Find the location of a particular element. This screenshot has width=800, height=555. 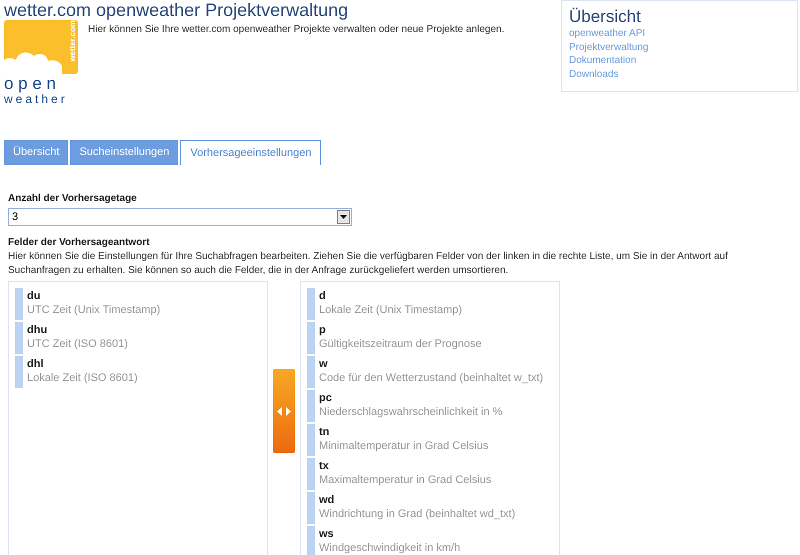

tab: Vorhersageeinstellungen is located at coordinates (251, 152).